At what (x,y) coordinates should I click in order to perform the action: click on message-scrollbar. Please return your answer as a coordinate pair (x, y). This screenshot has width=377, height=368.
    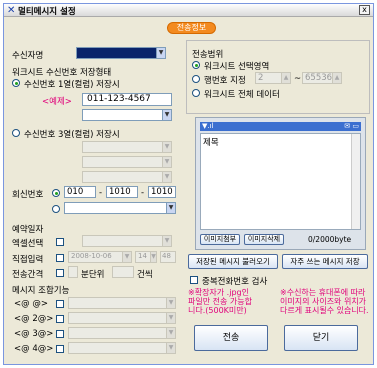
    Looking at the image, I should click on (355, 181).